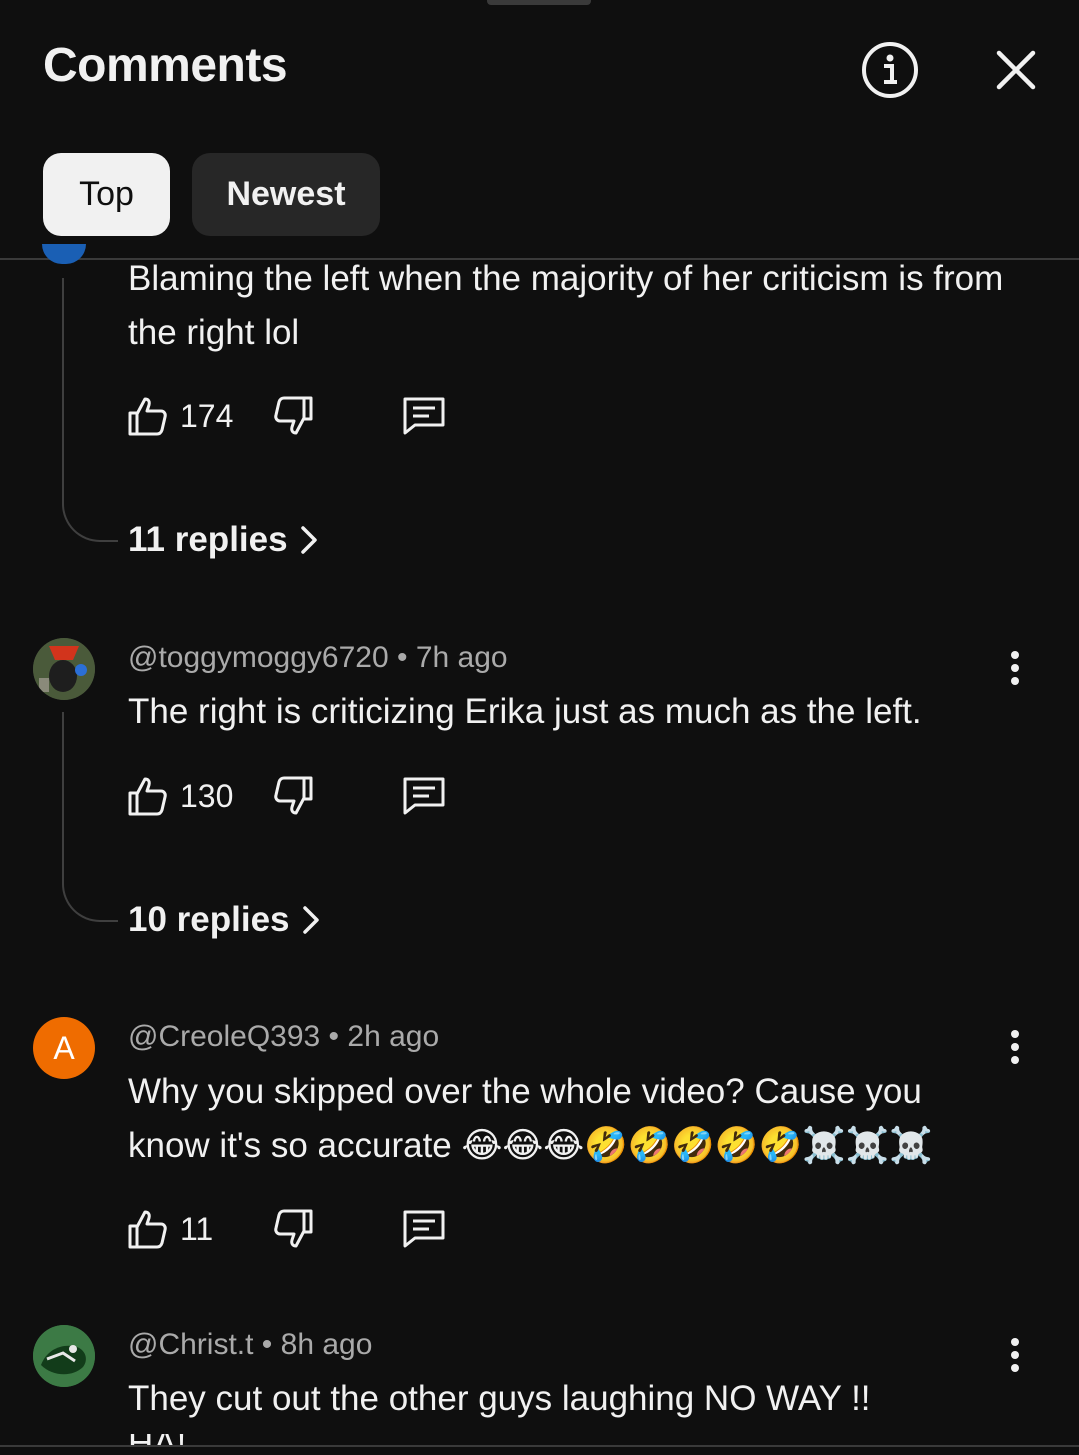 The height and width of the screenshot is (1455, 1079). I want to click on comment-text-line: know it's so accurate 😂😂😂🤣🤣🤣🤣🤣☠️☠️☠️, so click(530, 1145).